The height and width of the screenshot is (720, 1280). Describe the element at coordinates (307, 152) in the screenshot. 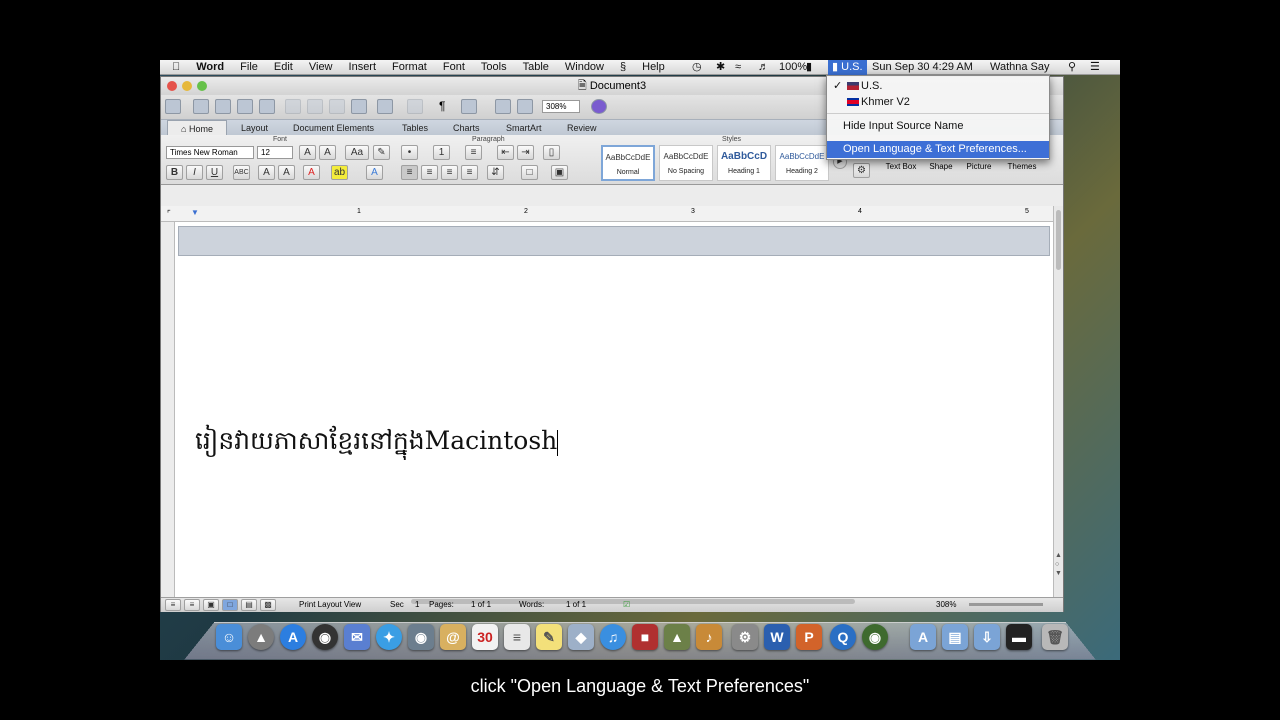

I see `grow-font-button: A` at that location.